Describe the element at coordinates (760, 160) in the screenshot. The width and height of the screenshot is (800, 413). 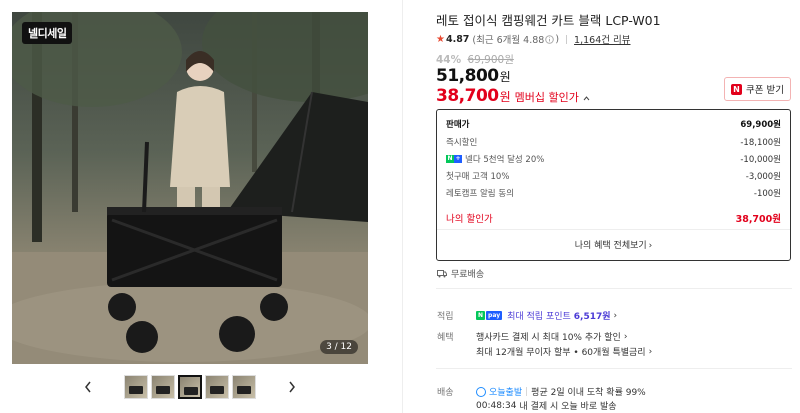
I see `breakdown-value: -10,000원` at that location.